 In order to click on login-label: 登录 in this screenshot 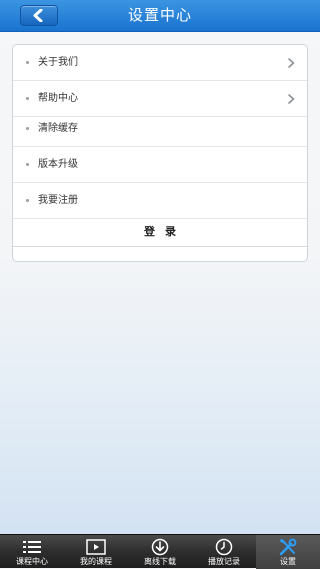, I will do `click(165, 231)`.